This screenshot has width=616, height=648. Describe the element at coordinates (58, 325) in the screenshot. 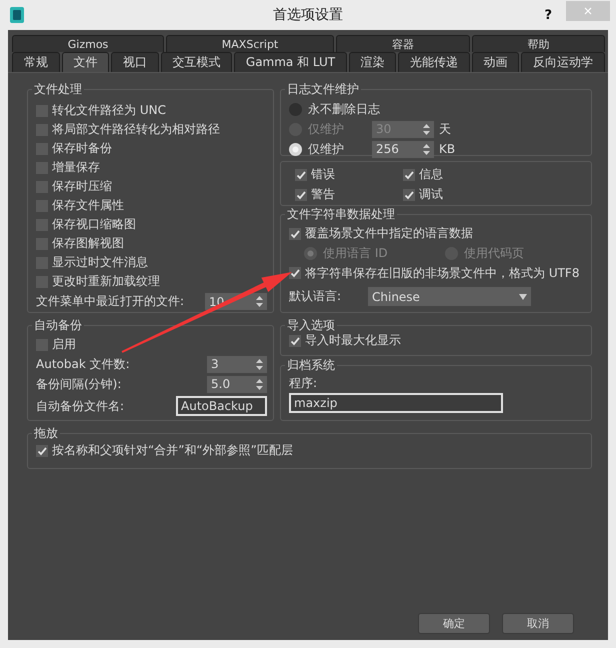

I see `group-title: 自动备份` at that location.